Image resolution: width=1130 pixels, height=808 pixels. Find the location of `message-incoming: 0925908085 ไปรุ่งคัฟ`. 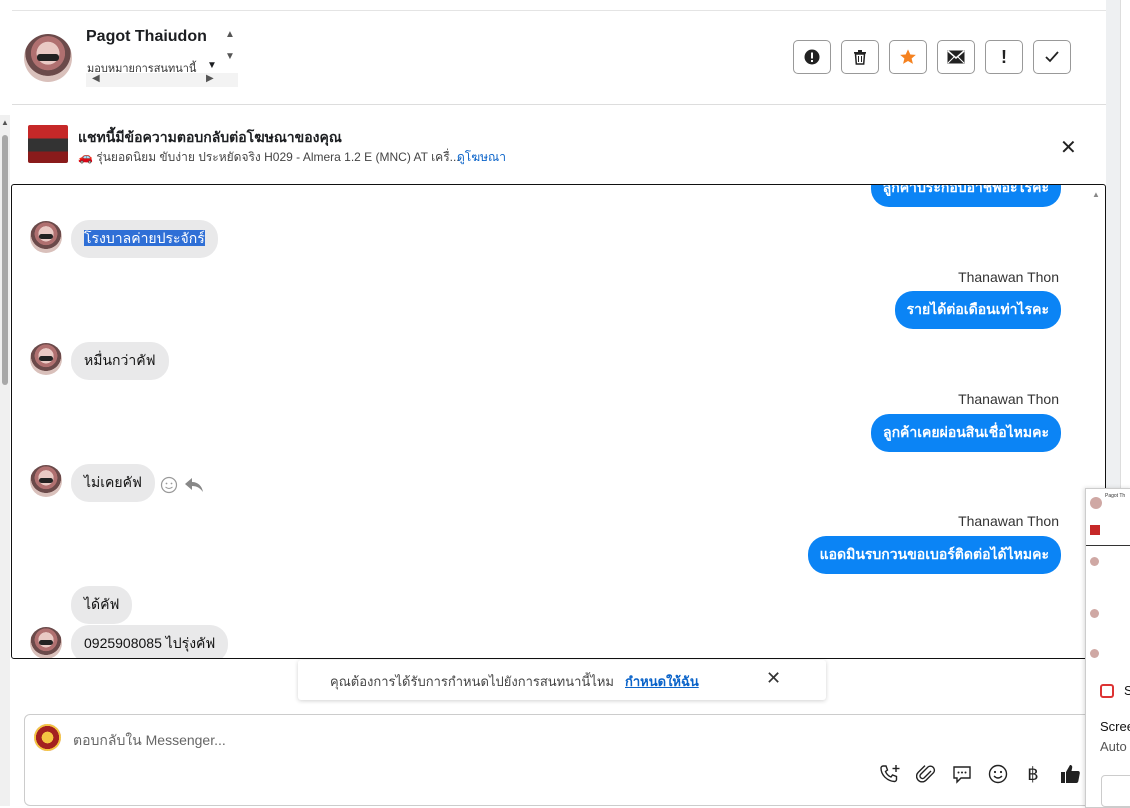

message-incoming: 0925908085 ไปรุ่งคัฟ is located at coordinates (150, 641).